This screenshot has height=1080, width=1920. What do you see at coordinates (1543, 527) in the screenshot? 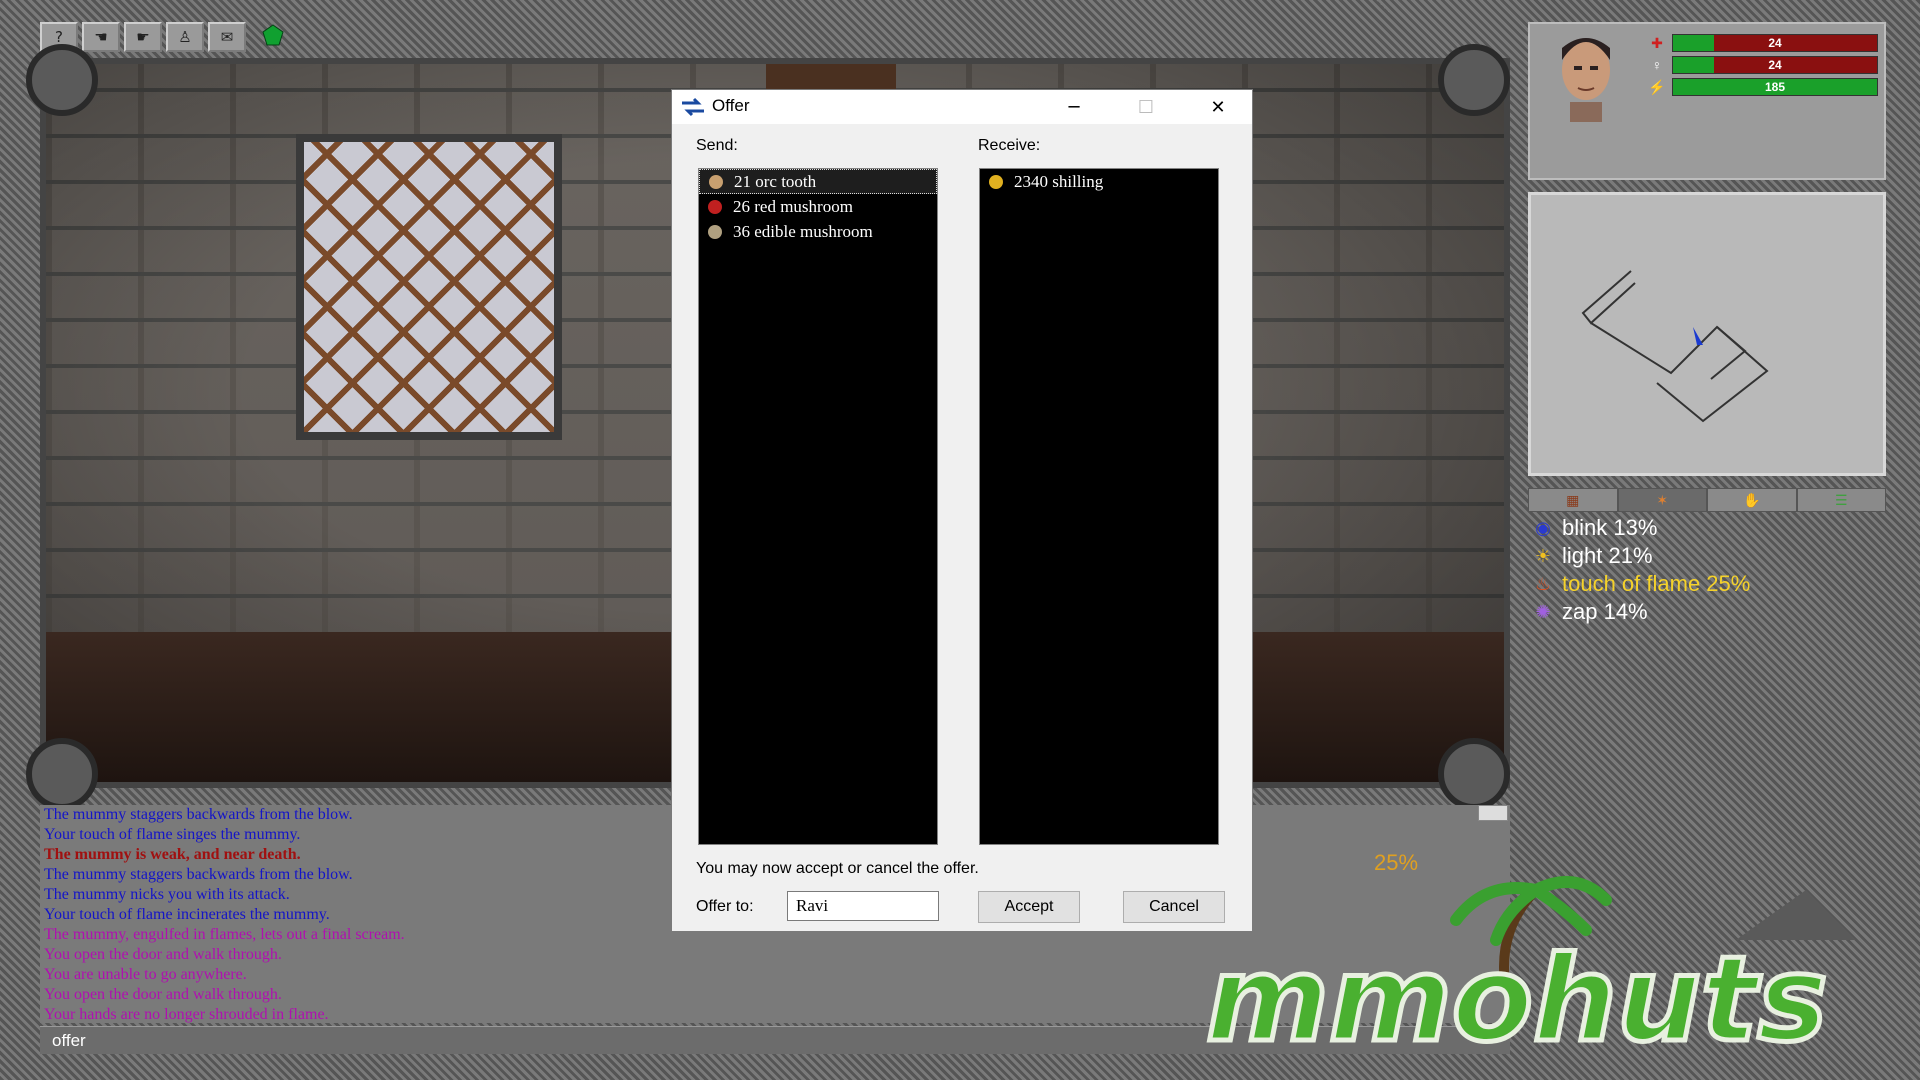
I see `eye-icon: ◉` at bounding box center [1543, 527].